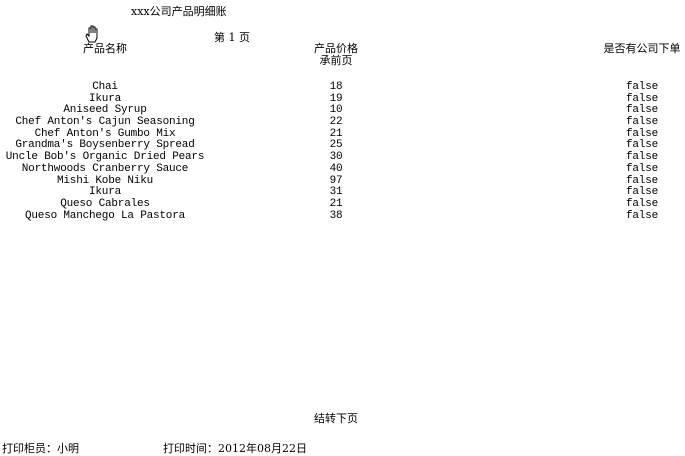 This screenshot has width=685, height=456. What do you see at coordinates (232, 37) in the screenshot?
I see `page-number: 第 1 页` at bounding box center [232, 37].